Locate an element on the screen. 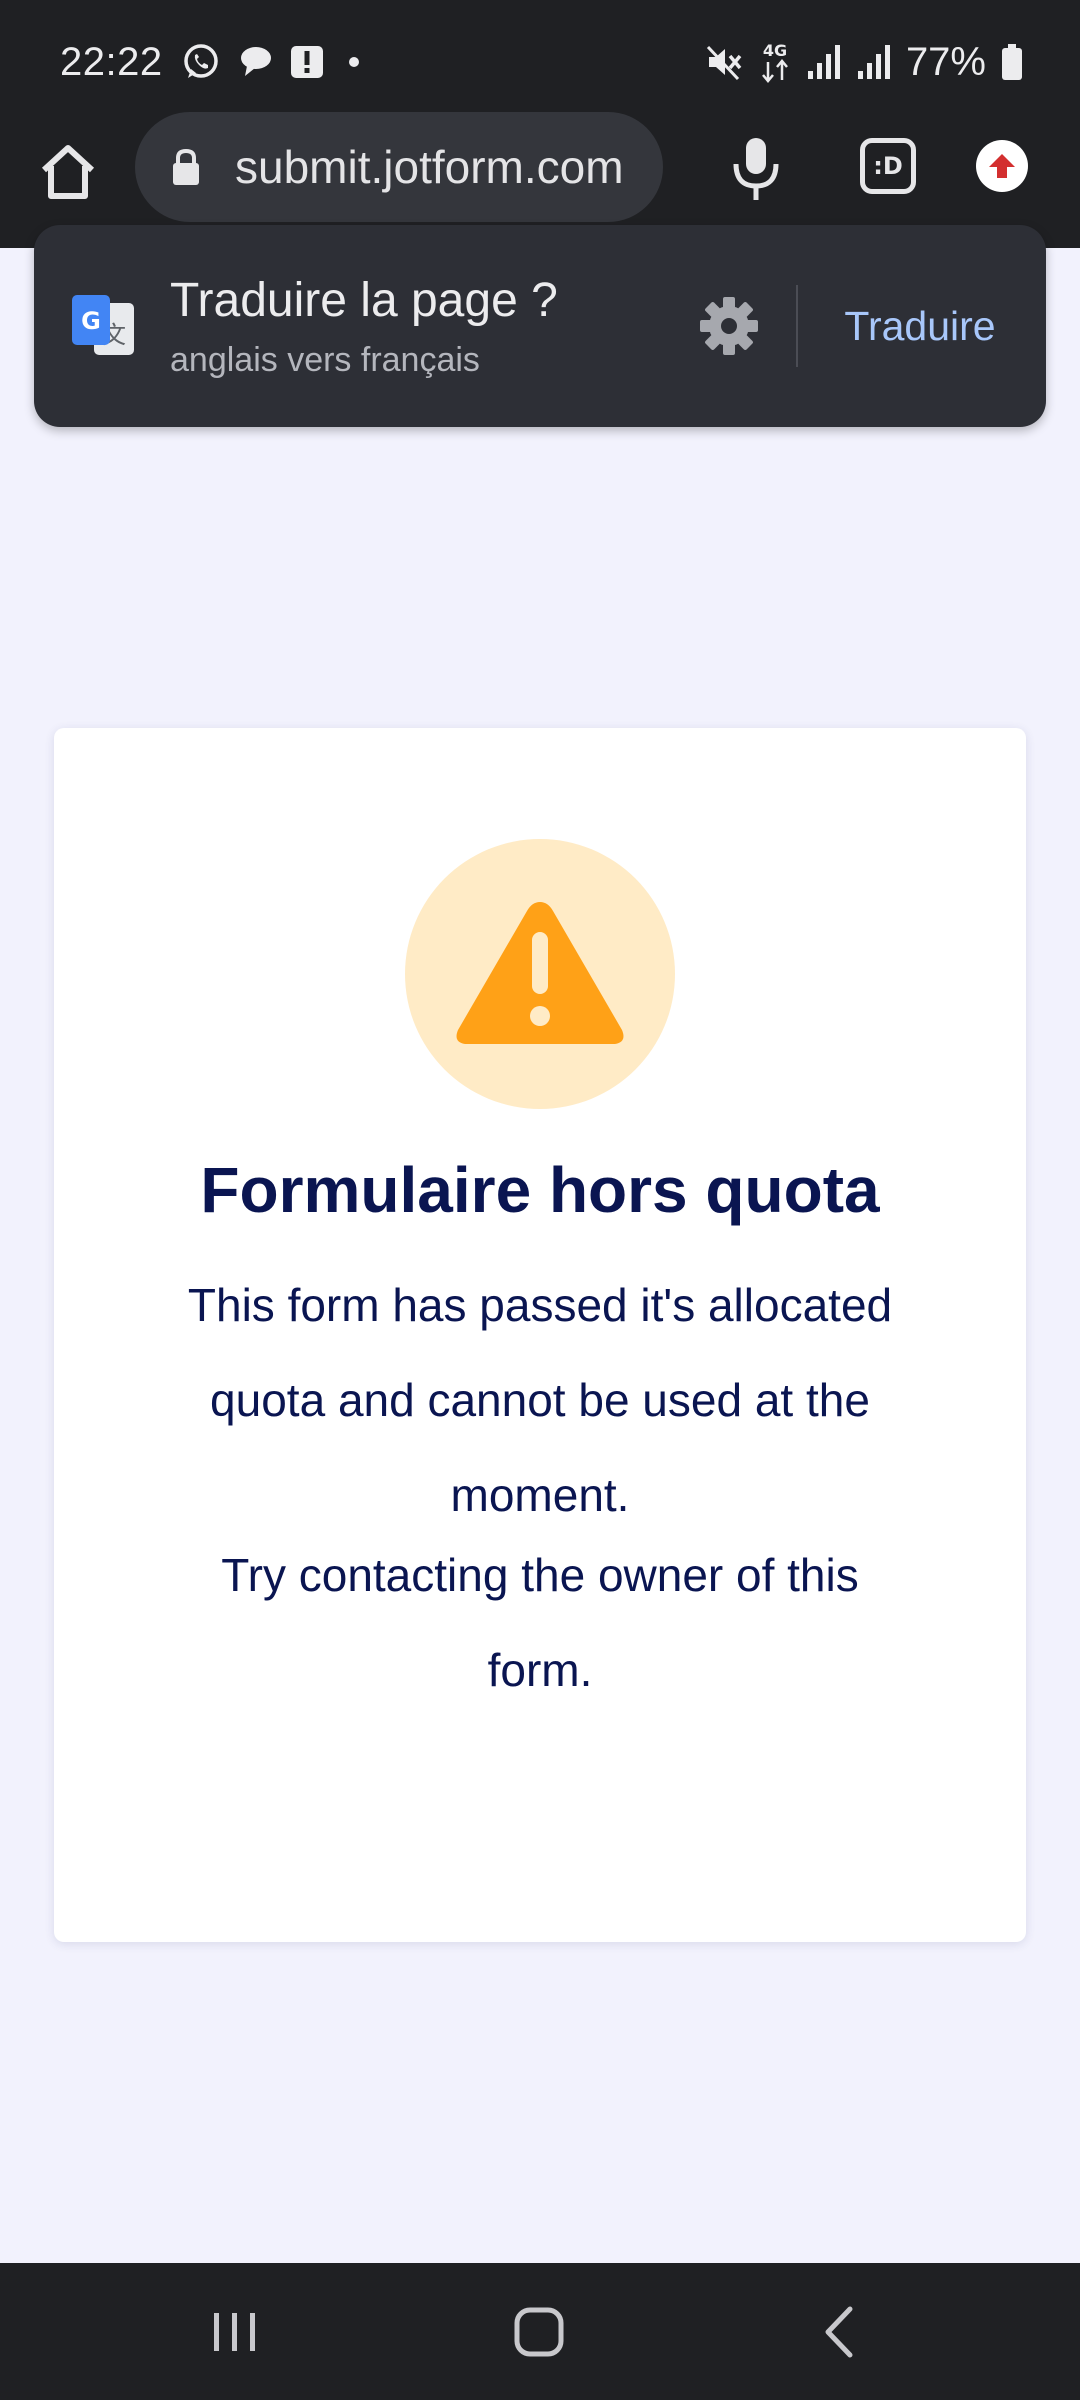 The image size is (1080, 2400). network-label: 4G is located at coordinates (775, 50).